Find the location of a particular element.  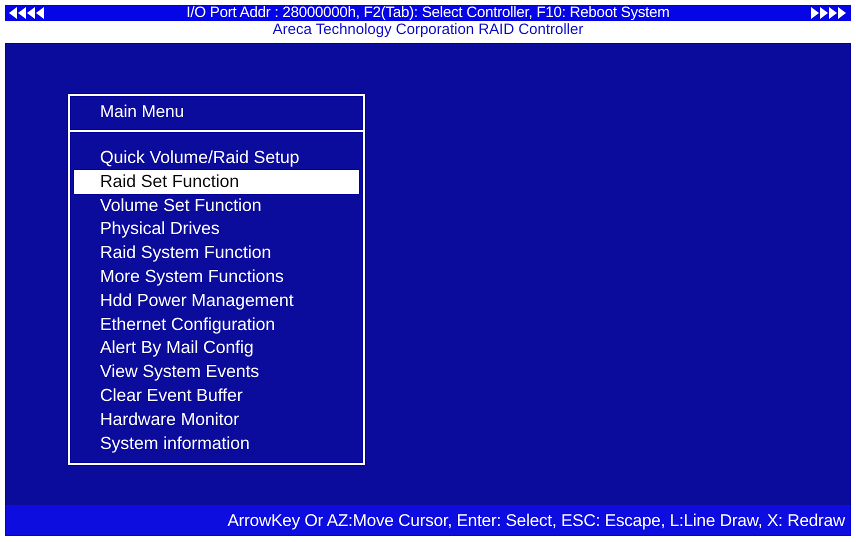

menu-item: Raid Set Function is located at coordinates (216, 182).